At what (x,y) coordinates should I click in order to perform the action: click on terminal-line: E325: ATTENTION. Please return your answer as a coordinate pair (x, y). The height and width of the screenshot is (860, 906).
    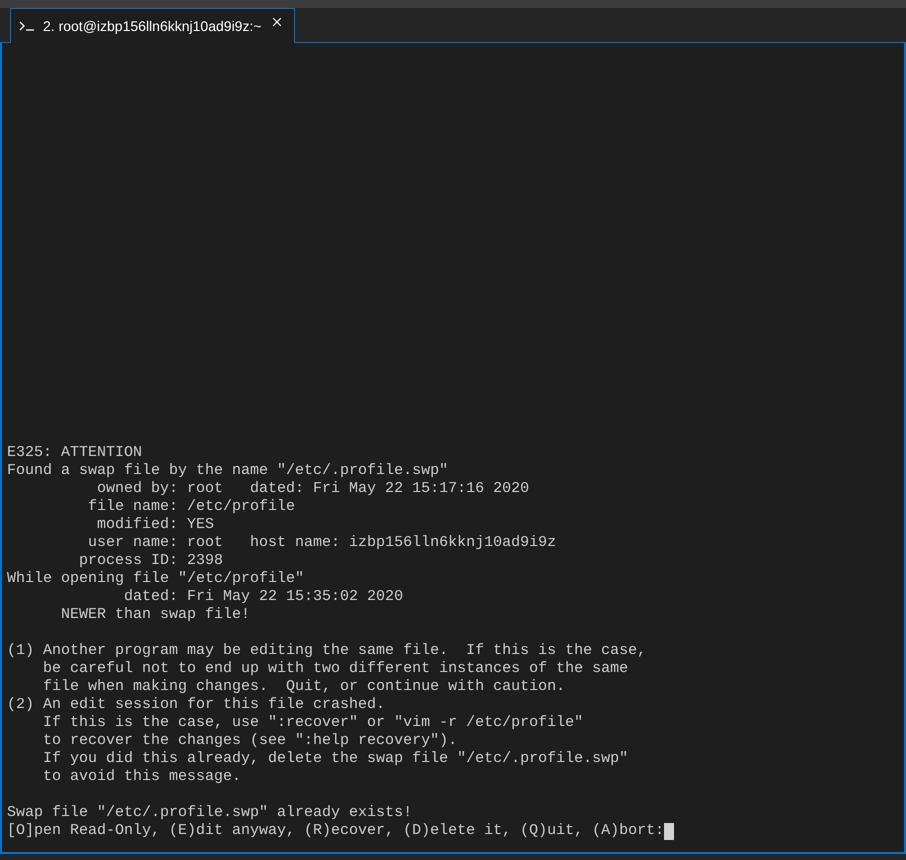
    Looking at the image, I should click on (74, 453).